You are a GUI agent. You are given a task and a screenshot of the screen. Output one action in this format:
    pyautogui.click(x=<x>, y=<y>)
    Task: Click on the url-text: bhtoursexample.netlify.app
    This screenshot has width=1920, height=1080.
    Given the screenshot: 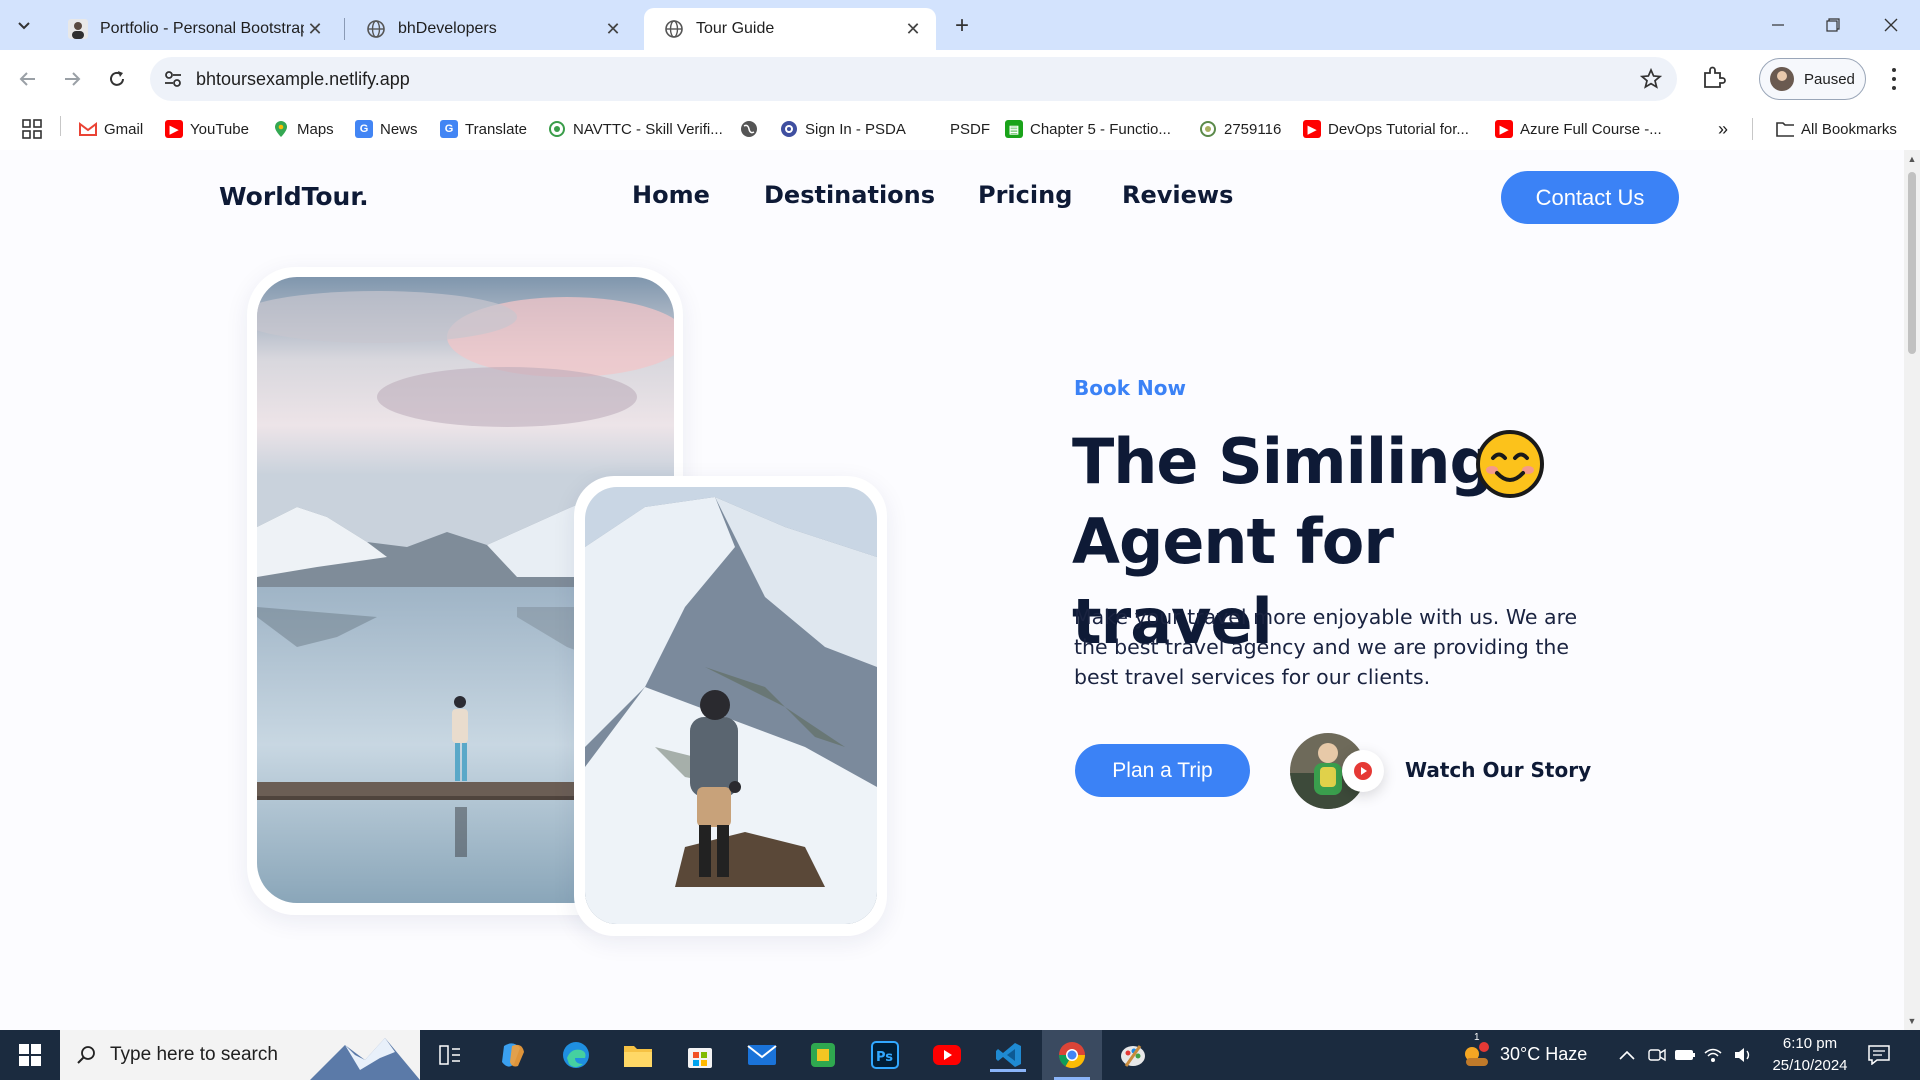 What is the action you would take?
    pyautogui.click(x=303, y=79)
    